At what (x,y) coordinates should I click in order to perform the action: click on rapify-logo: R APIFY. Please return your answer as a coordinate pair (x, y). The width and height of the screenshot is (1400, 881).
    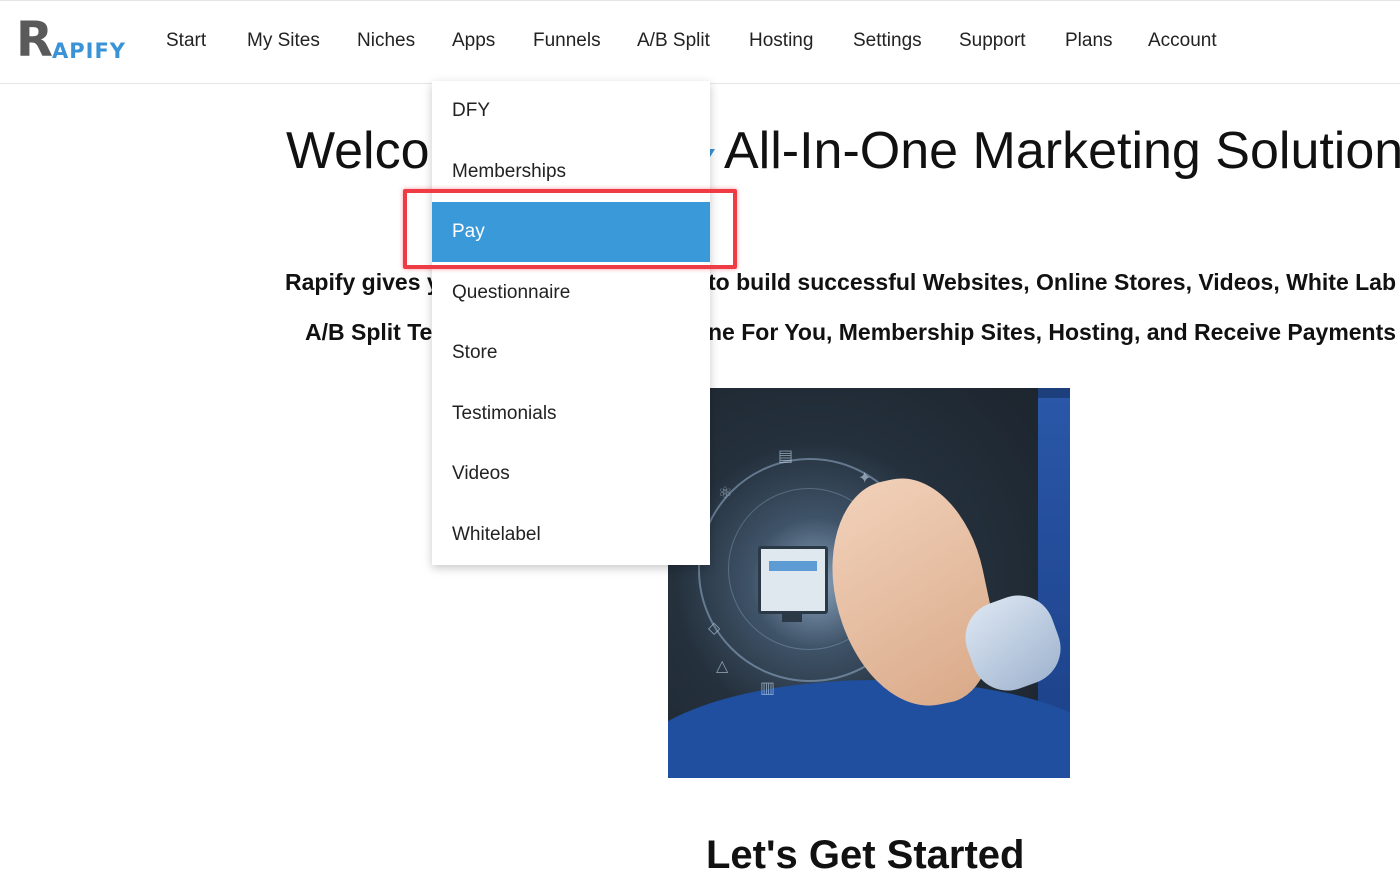
    Looking at the image, I should click on (74, 40).